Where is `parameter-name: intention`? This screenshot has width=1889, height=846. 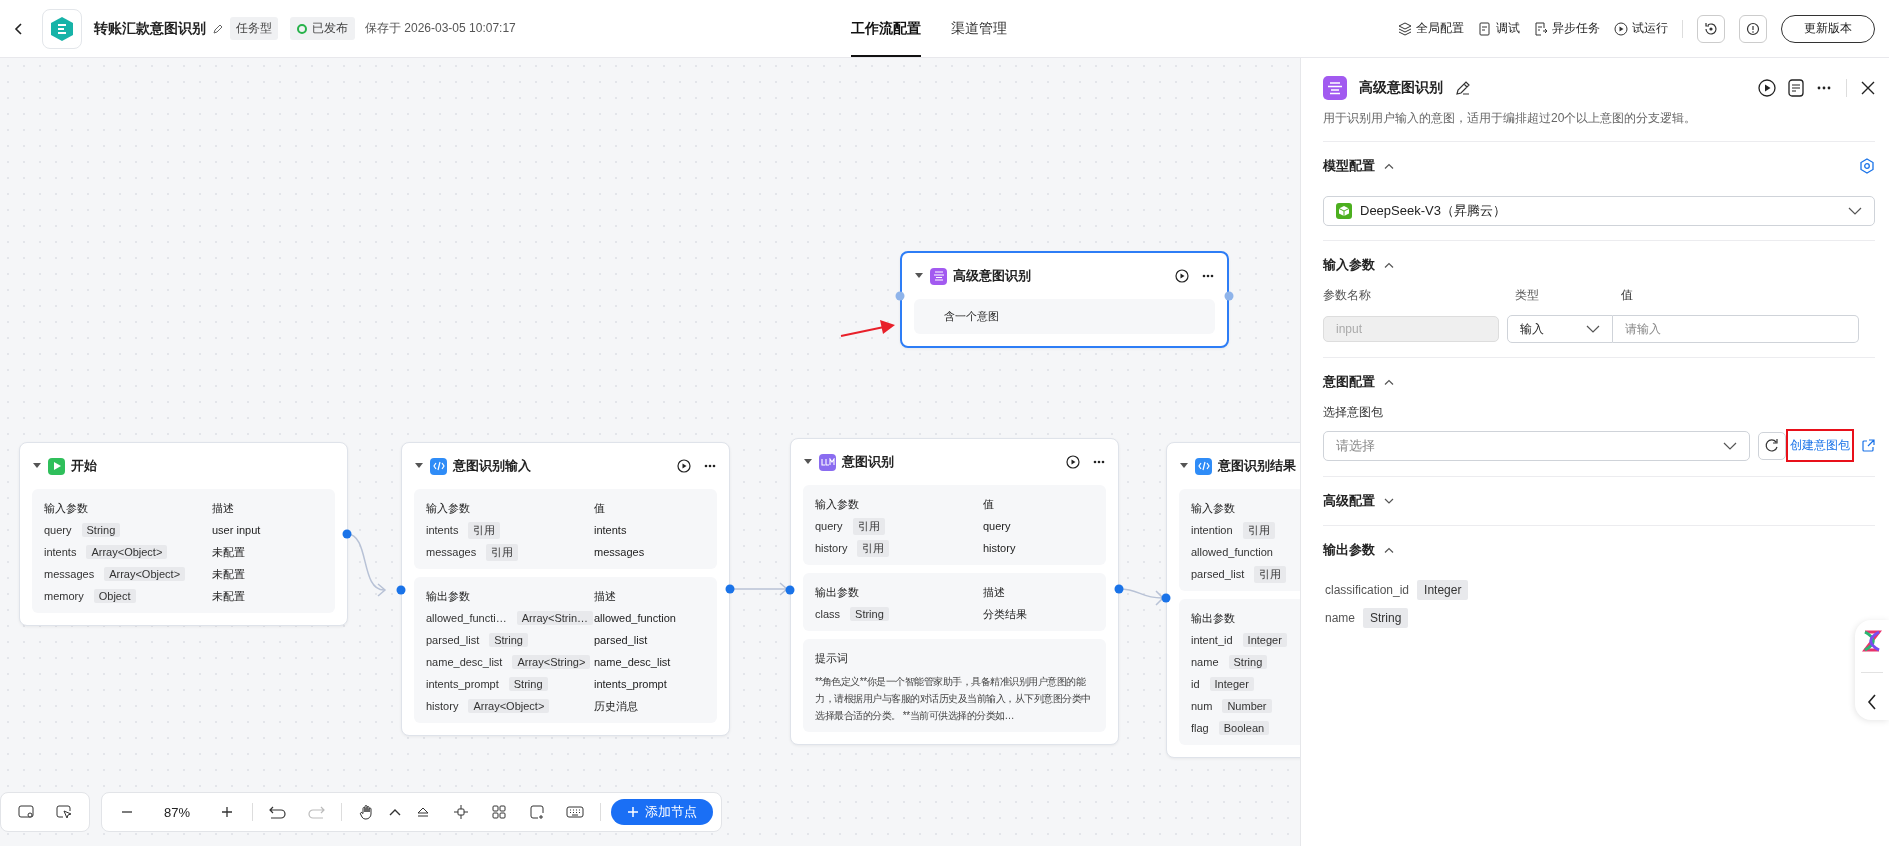
parameter-name: intention is located at coordinates (1212, 530).